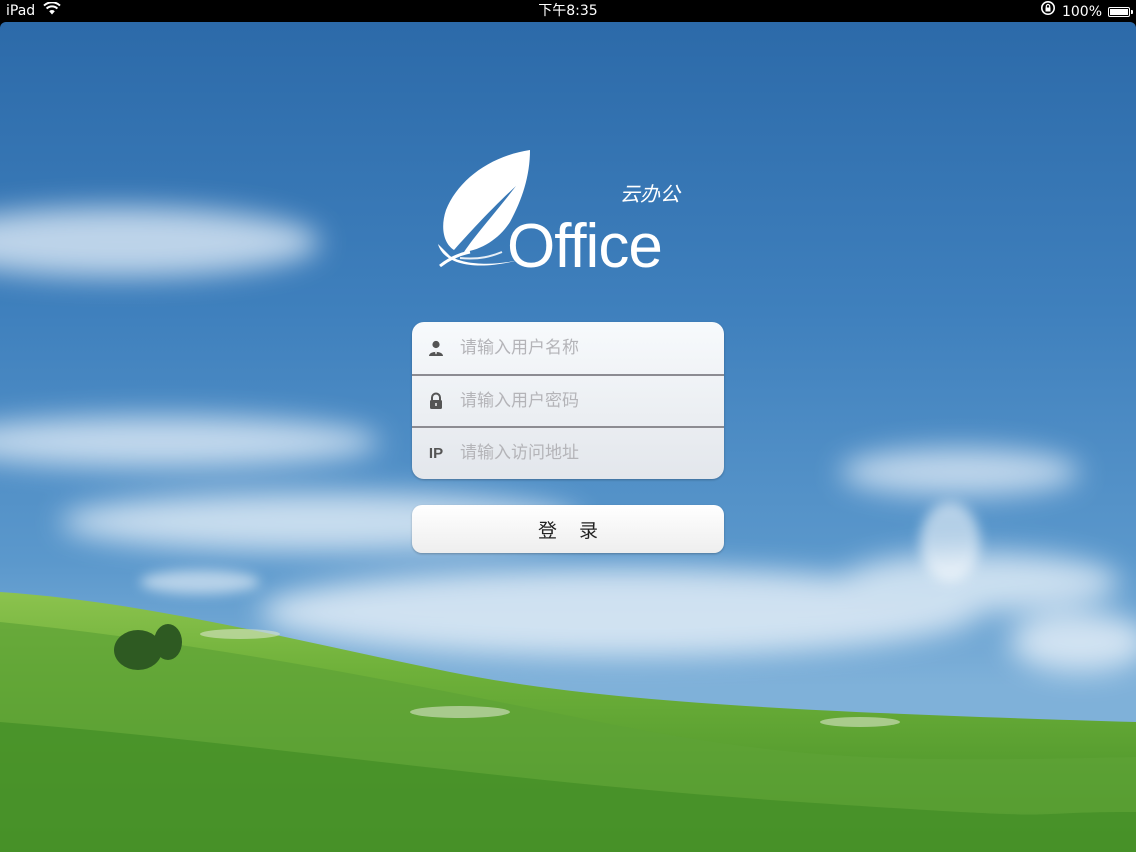 This screenshot has height=852, width=1136. I want to click on login-form: IP, so click(568, 400).